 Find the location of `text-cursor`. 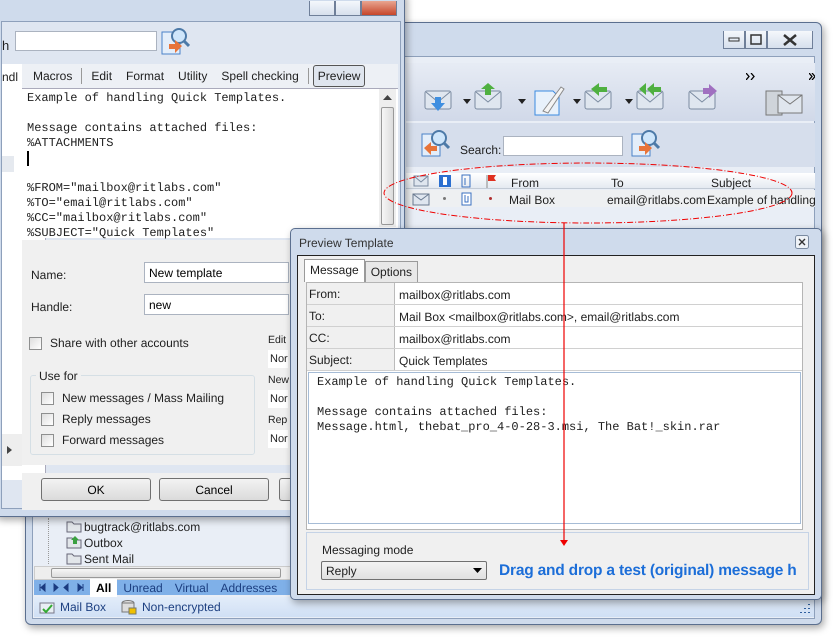

text-cursor is located at coordinates (28, 158).